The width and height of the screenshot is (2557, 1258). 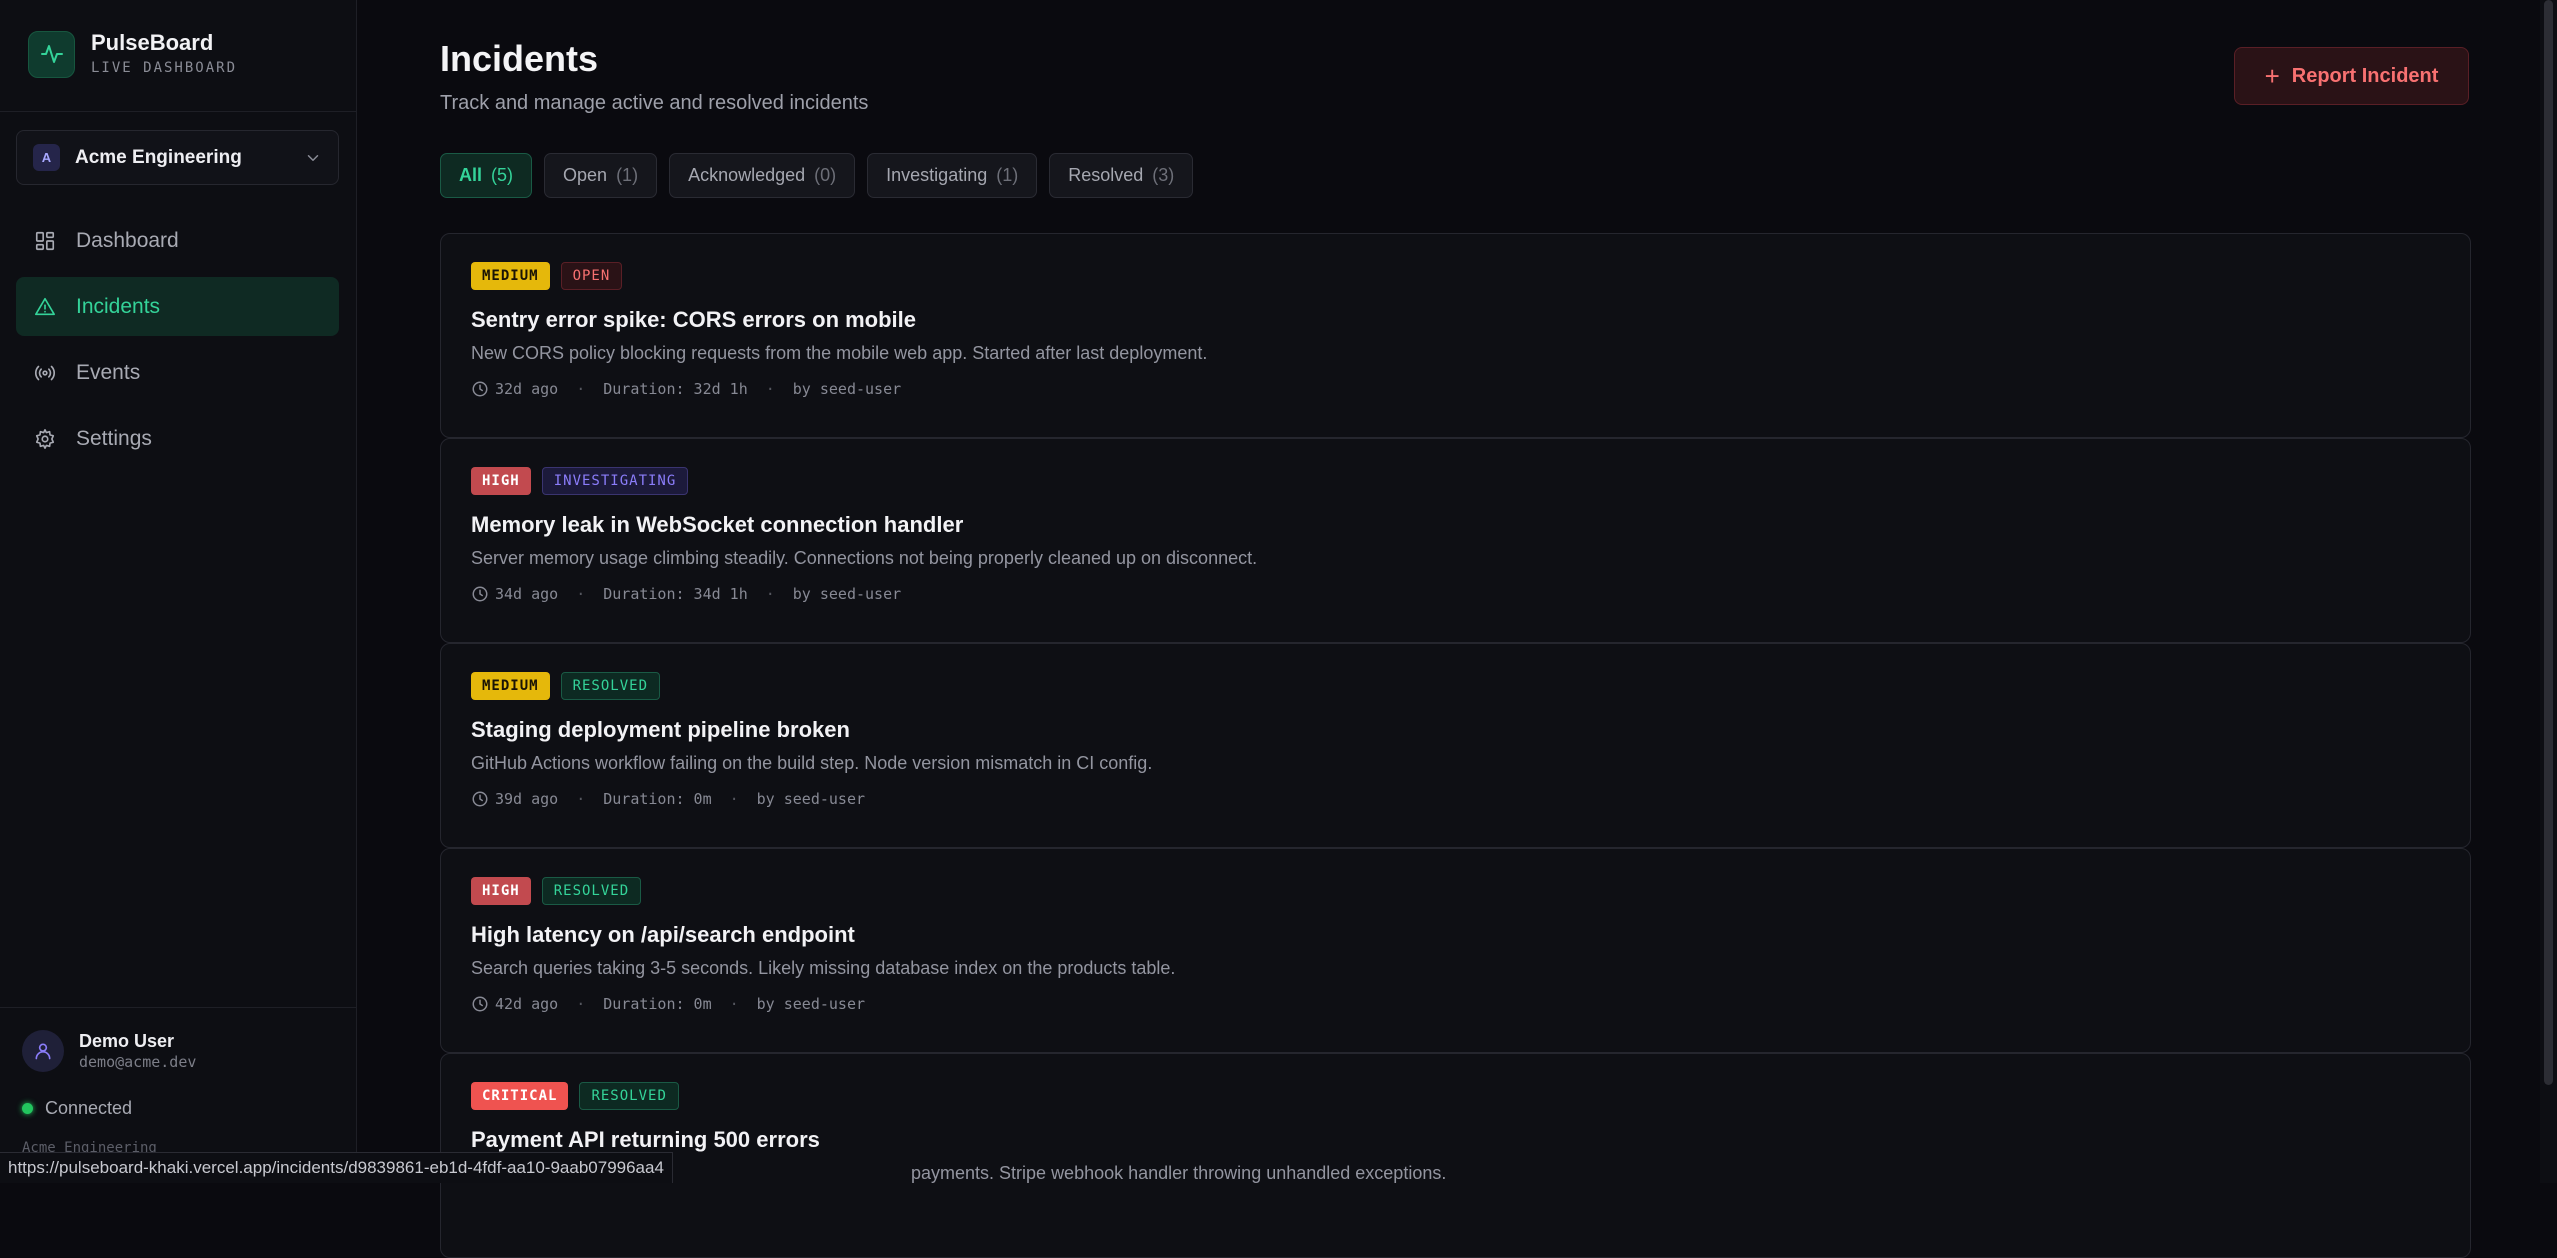 I want to click on filter-acknowledged: Acknowledged (0), so click(x=762, y=175).